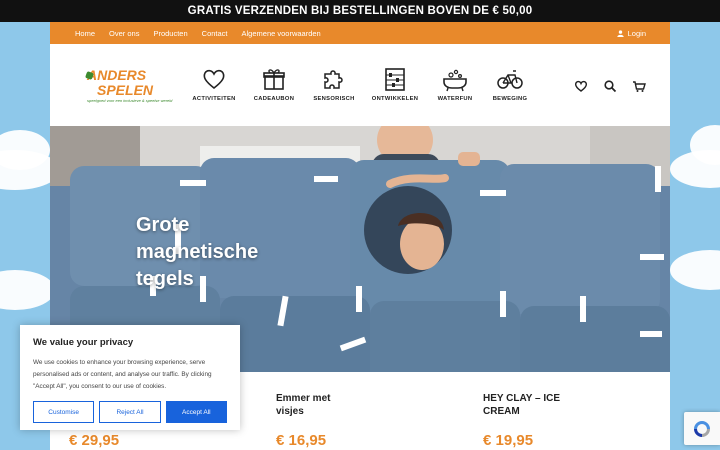 This screenshot has height=450, width=720. I want to click on hero-title-line: tegels, so click(165, 279).